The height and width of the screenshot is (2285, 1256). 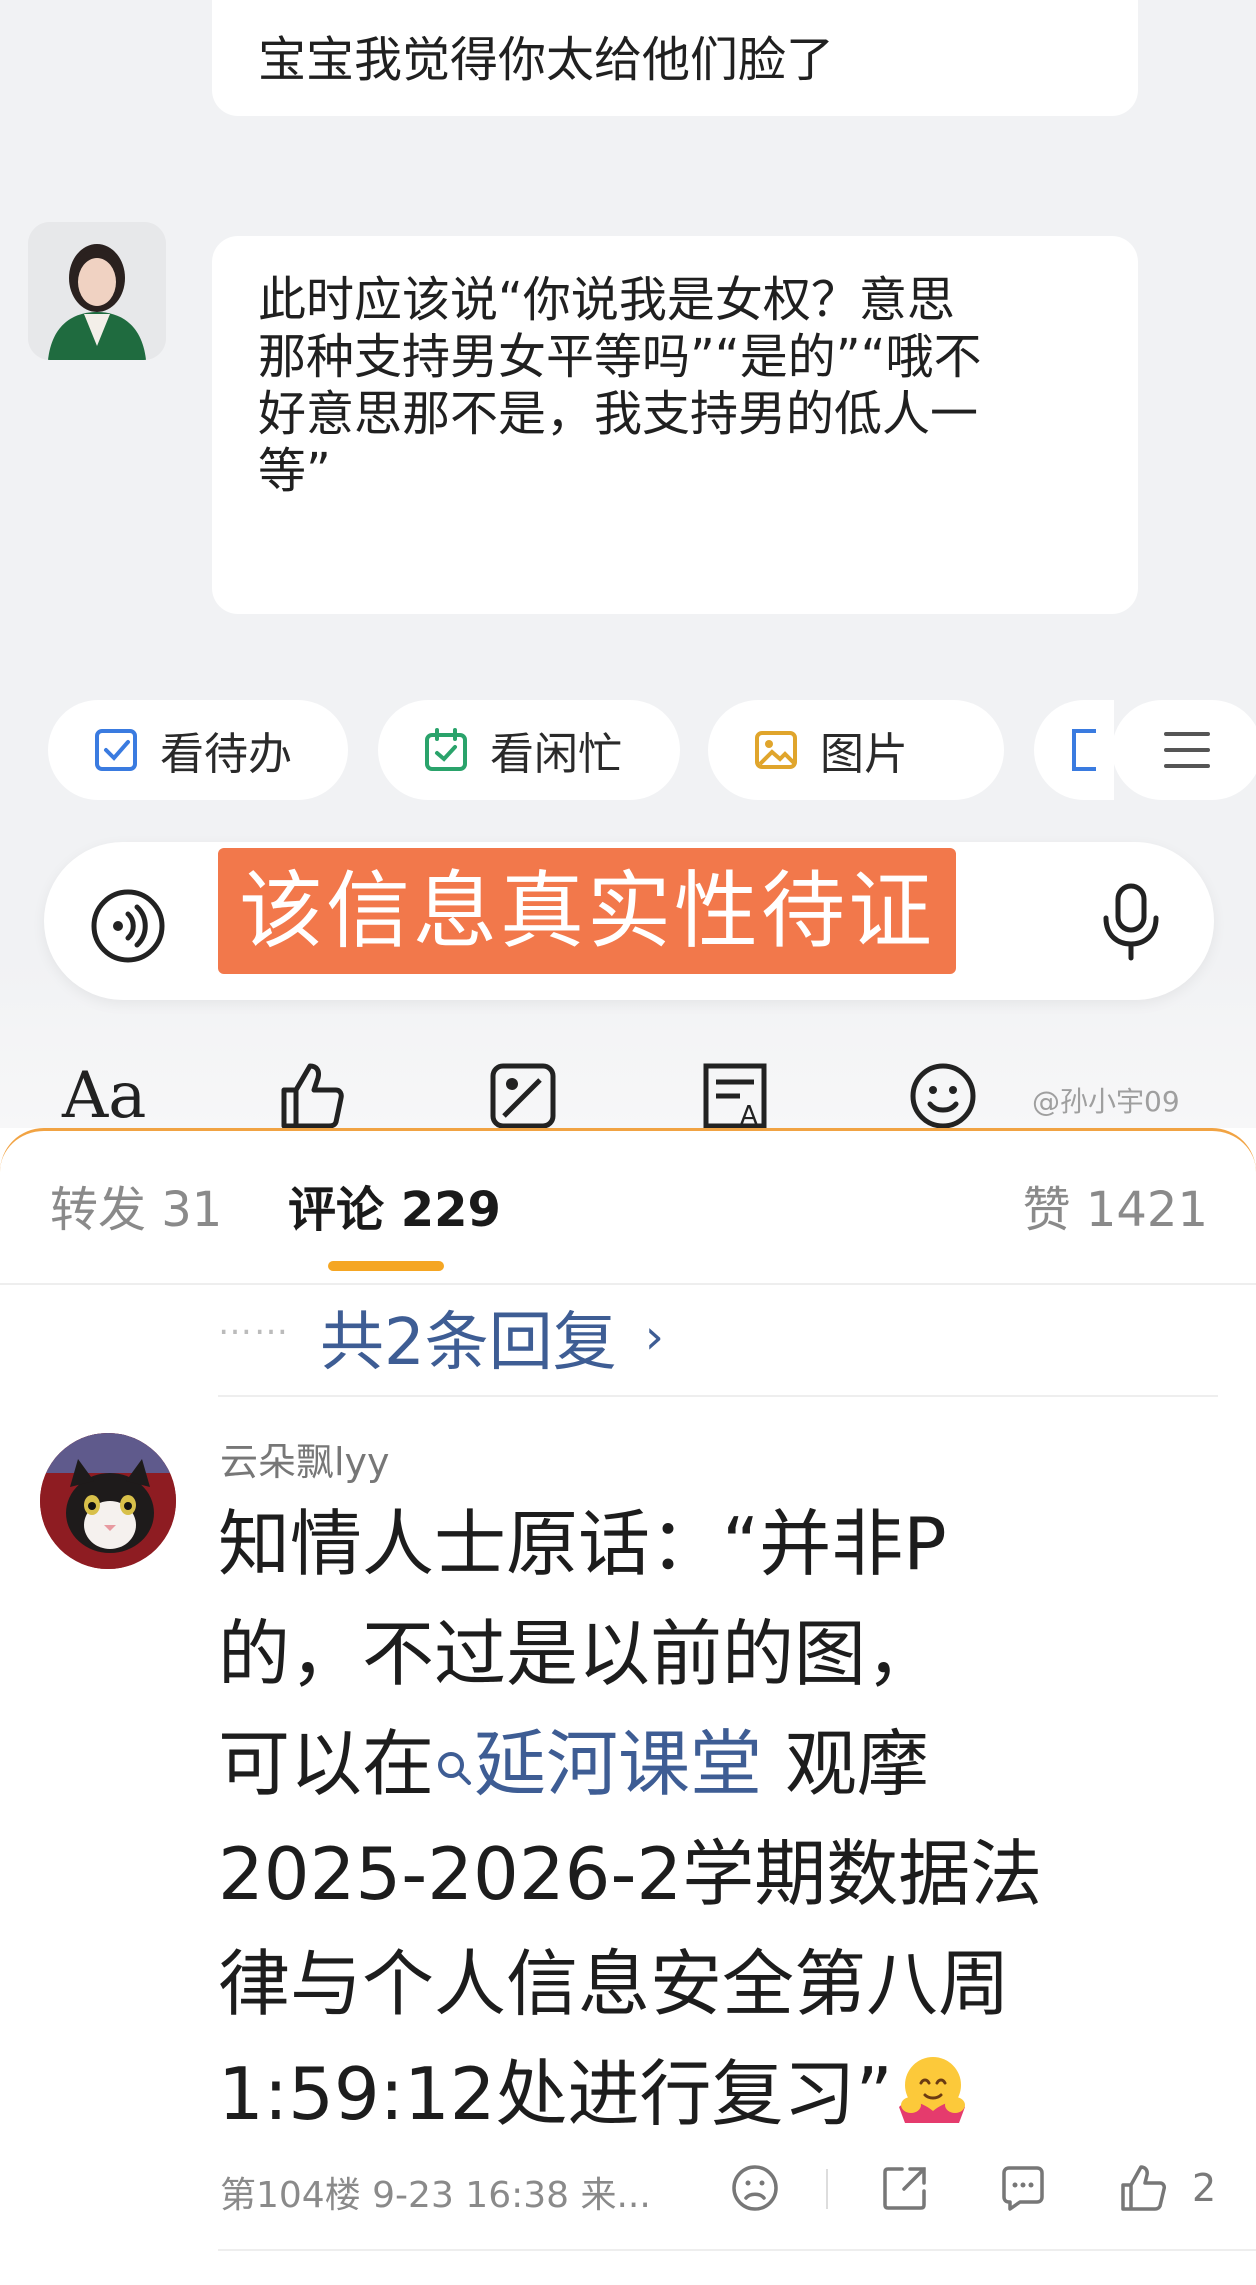 What do you see at coordinates (226, 754) in the screenshot?
I see `chip-todo-label: 看待办` at bounding box center [226, 754].